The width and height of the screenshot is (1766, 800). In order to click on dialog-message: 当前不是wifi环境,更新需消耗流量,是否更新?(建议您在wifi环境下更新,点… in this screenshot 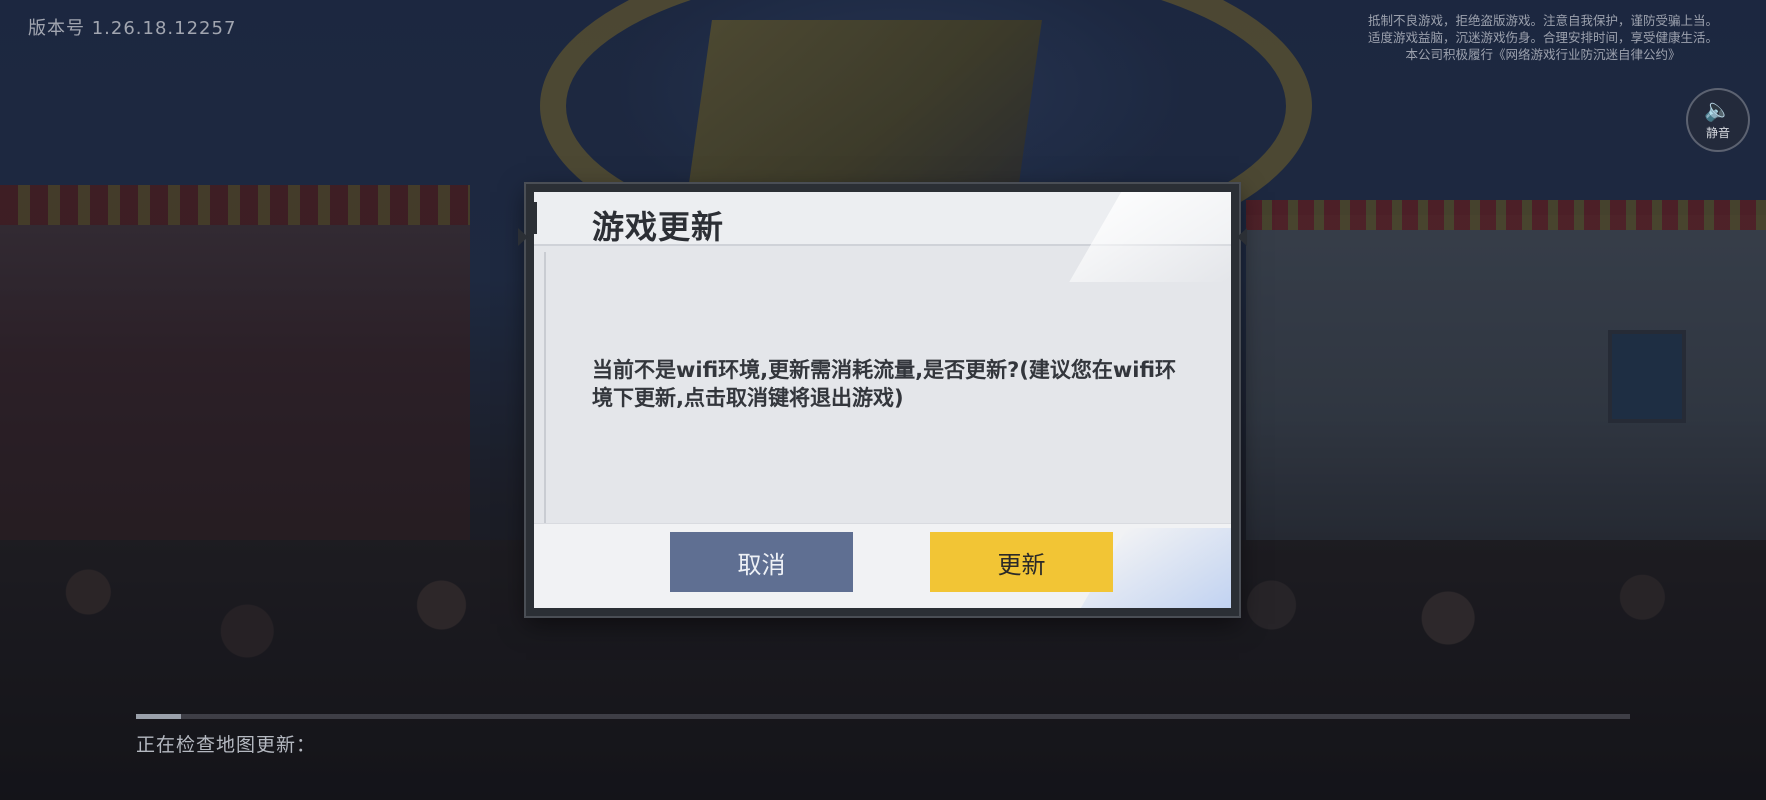, I will do `click(884, 384)`.